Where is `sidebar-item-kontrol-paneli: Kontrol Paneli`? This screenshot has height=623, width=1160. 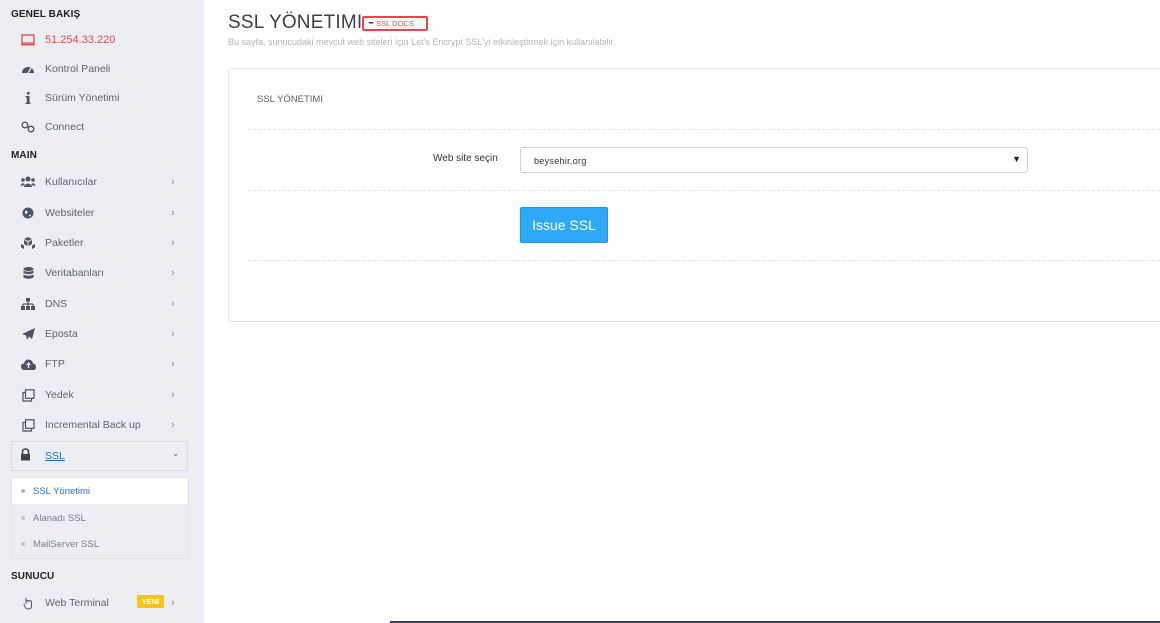
sidebar-item-kontrol-paneli: Kontrol Paneli is located at coordinates (102, 69).